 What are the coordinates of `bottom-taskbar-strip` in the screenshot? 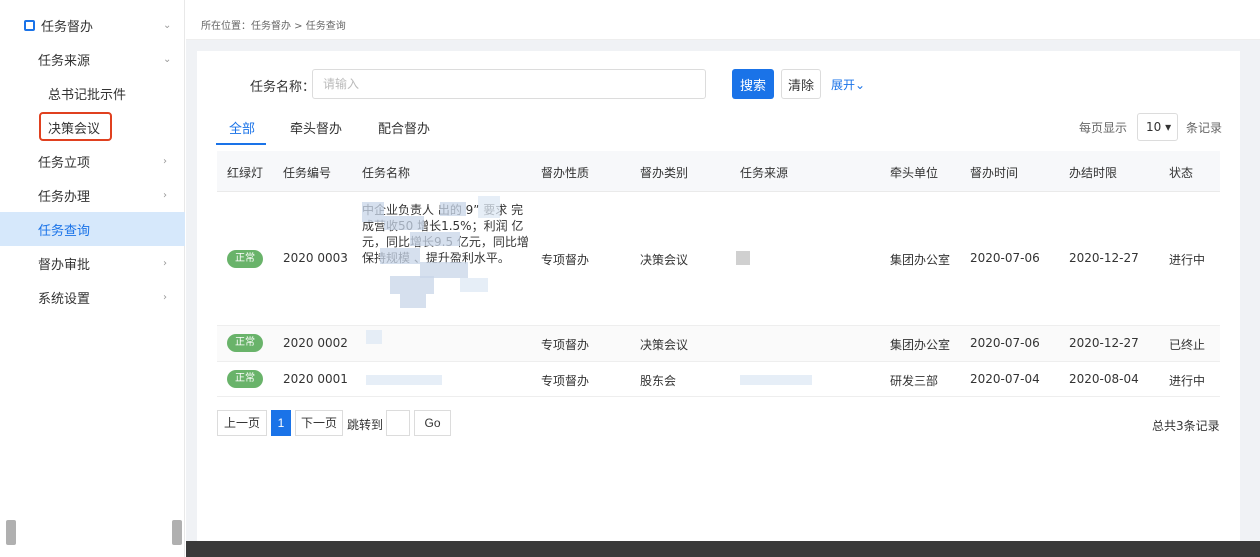 It's located at (723, 549).